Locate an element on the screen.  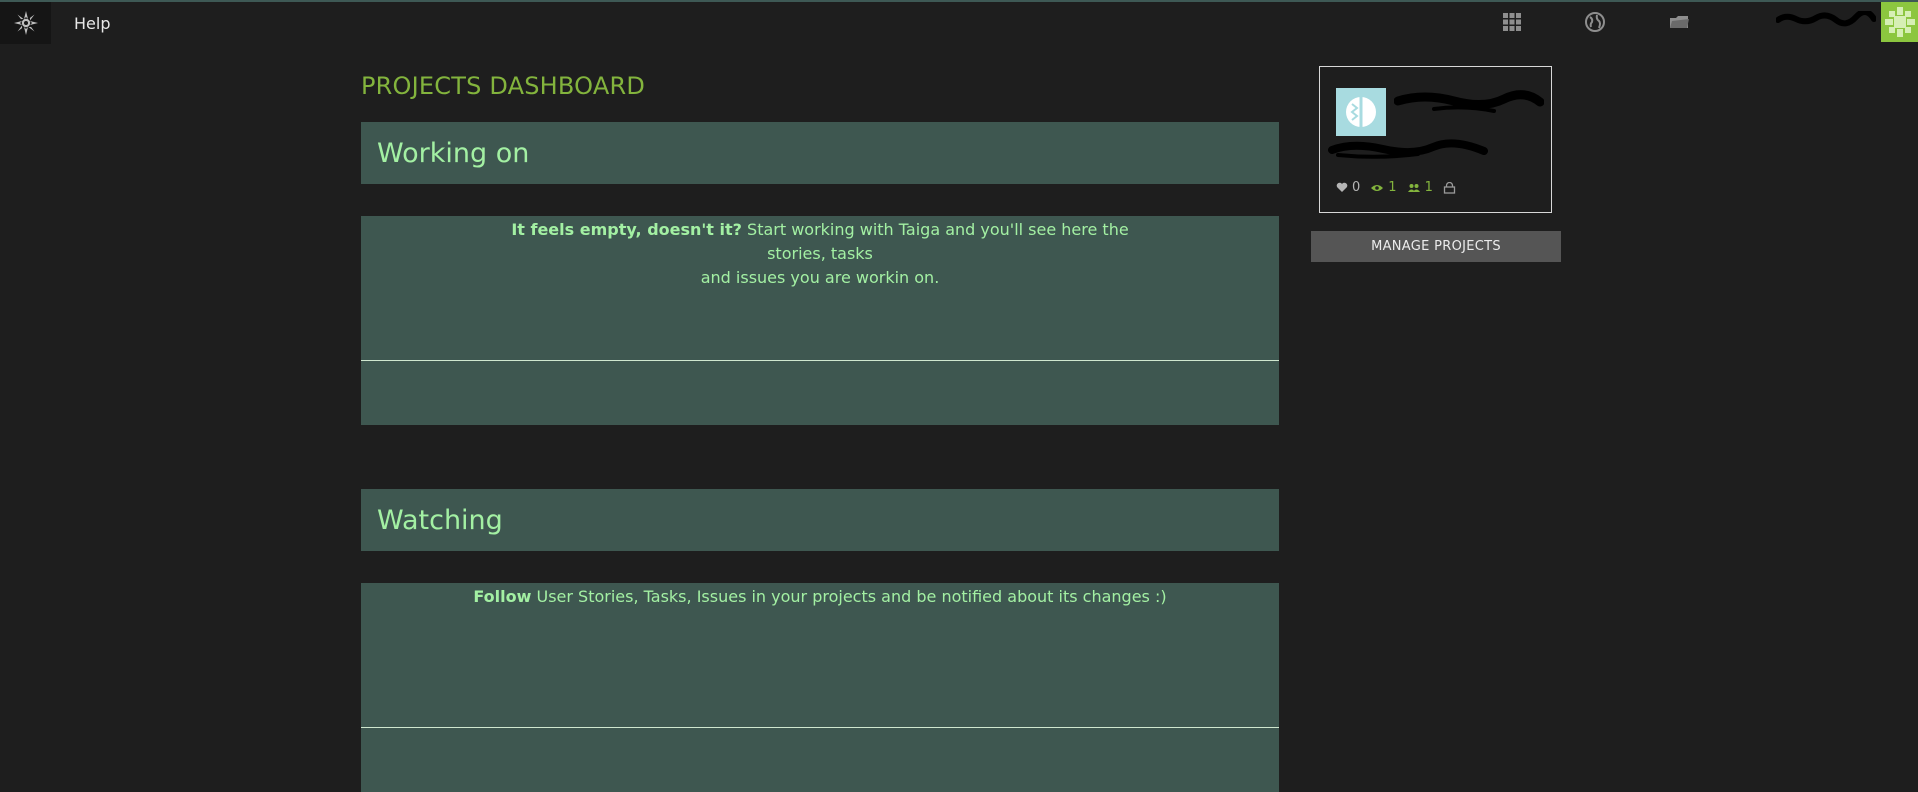
taiga-logo-icon is located at coordinates (25, 23).